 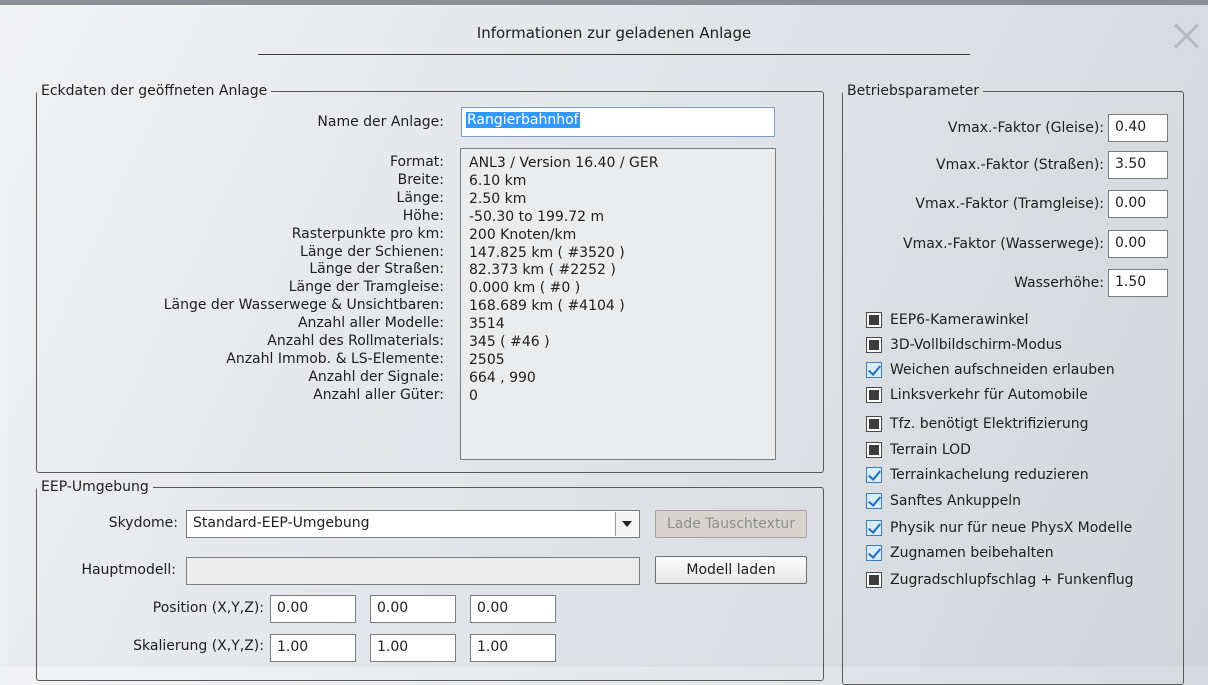 What do you see at coordinates (972, 553) in the screenshot?
I see `checkbox-label: Zugnamen beibehalten` at bounding box center [972, 553].